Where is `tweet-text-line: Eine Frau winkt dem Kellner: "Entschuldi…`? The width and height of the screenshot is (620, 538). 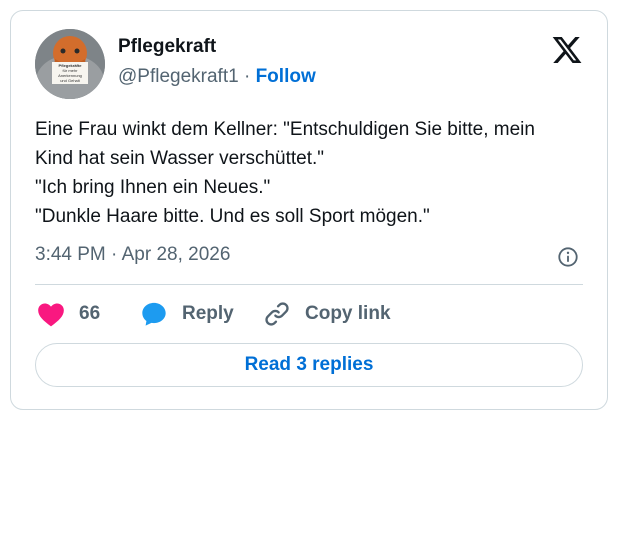
tweet-text-line: Eine Frau winkt dem Kellner: "Entschuldi… is located at coordinates (285, 129).